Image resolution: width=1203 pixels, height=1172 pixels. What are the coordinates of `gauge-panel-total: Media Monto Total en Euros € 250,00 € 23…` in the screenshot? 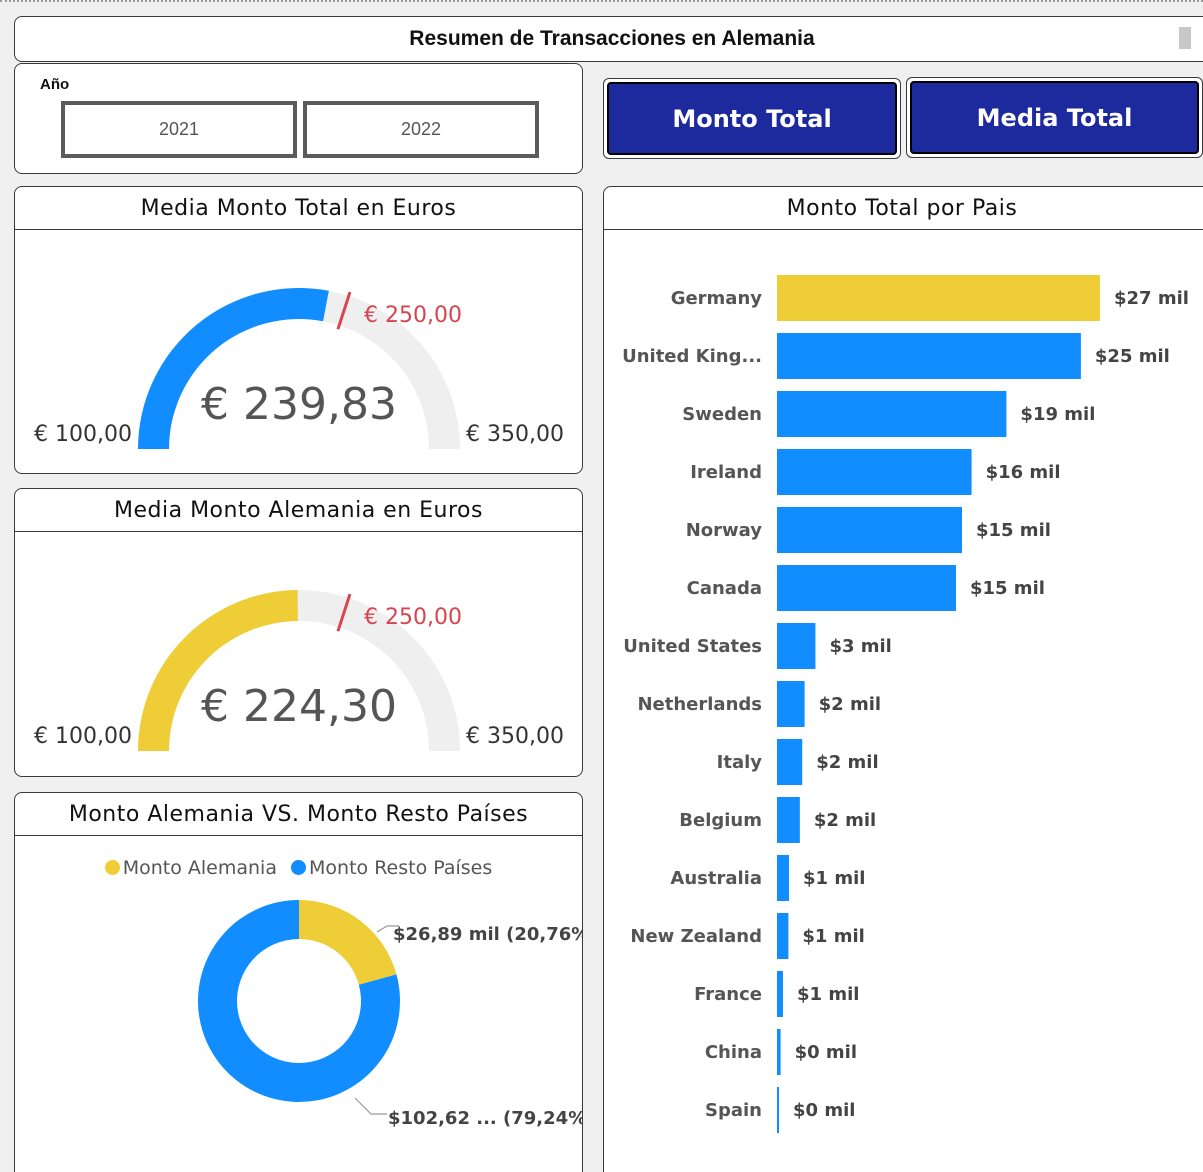 It's located at (298, 330).